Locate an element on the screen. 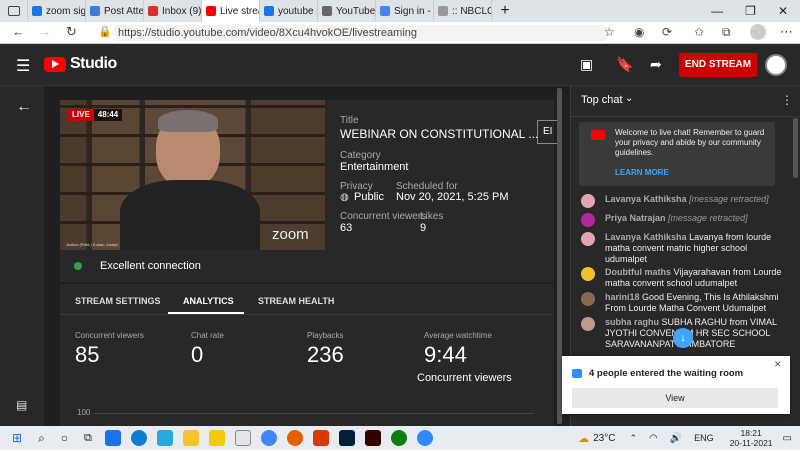 The image size is (800, 450). chat-author: Lavanya Kathiksha is located at coordinates (646, 237).